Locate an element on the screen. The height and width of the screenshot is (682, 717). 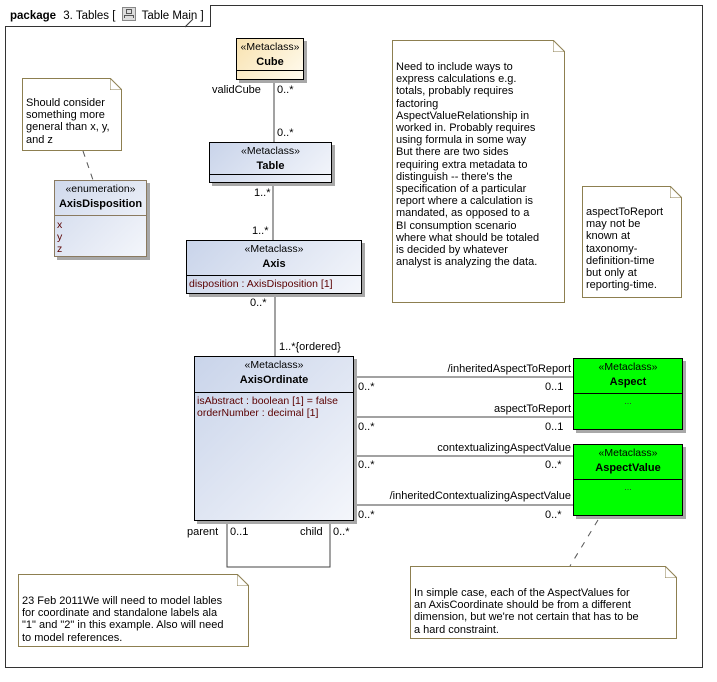
aspect-value-note-anchor is located at coordinates (584, 543).